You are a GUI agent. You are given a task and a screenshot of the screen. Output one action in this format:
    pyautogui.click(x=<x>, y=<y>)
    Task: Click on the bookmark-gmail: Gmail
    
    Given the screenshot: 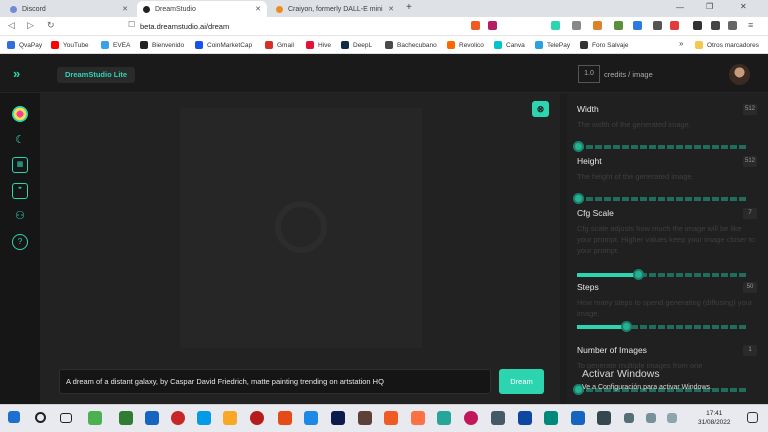 What is the action you would take?
    pyautogui.click(x=279, y=45)
    